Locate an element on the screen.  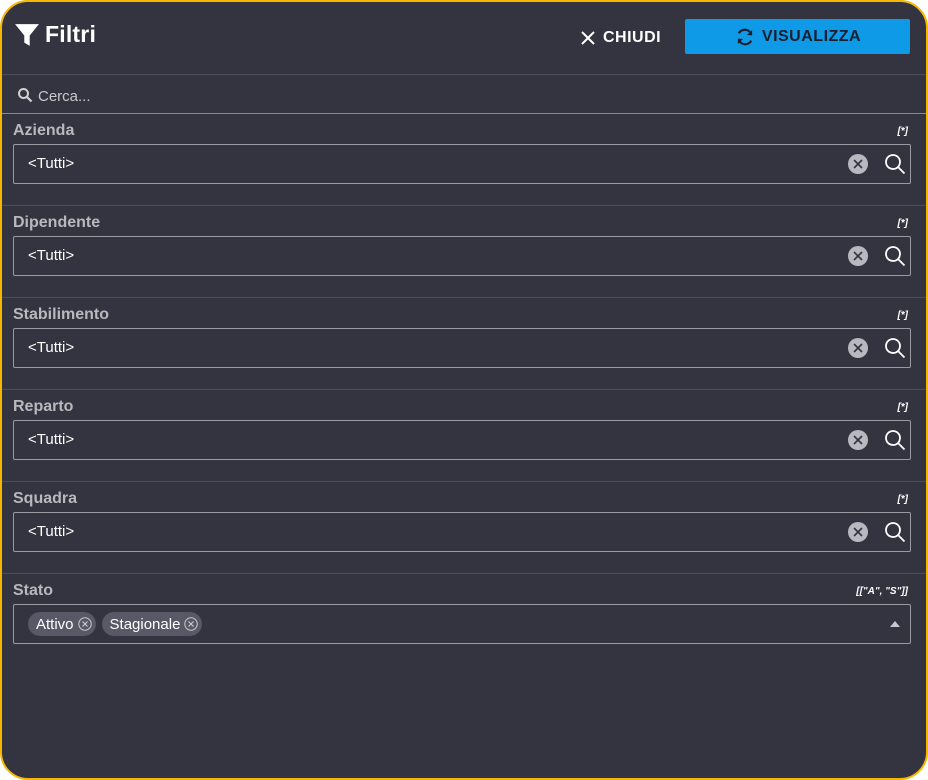
filter-dipendente: Dipendente [*] <Tutti> is located at coordinates (464, 252).